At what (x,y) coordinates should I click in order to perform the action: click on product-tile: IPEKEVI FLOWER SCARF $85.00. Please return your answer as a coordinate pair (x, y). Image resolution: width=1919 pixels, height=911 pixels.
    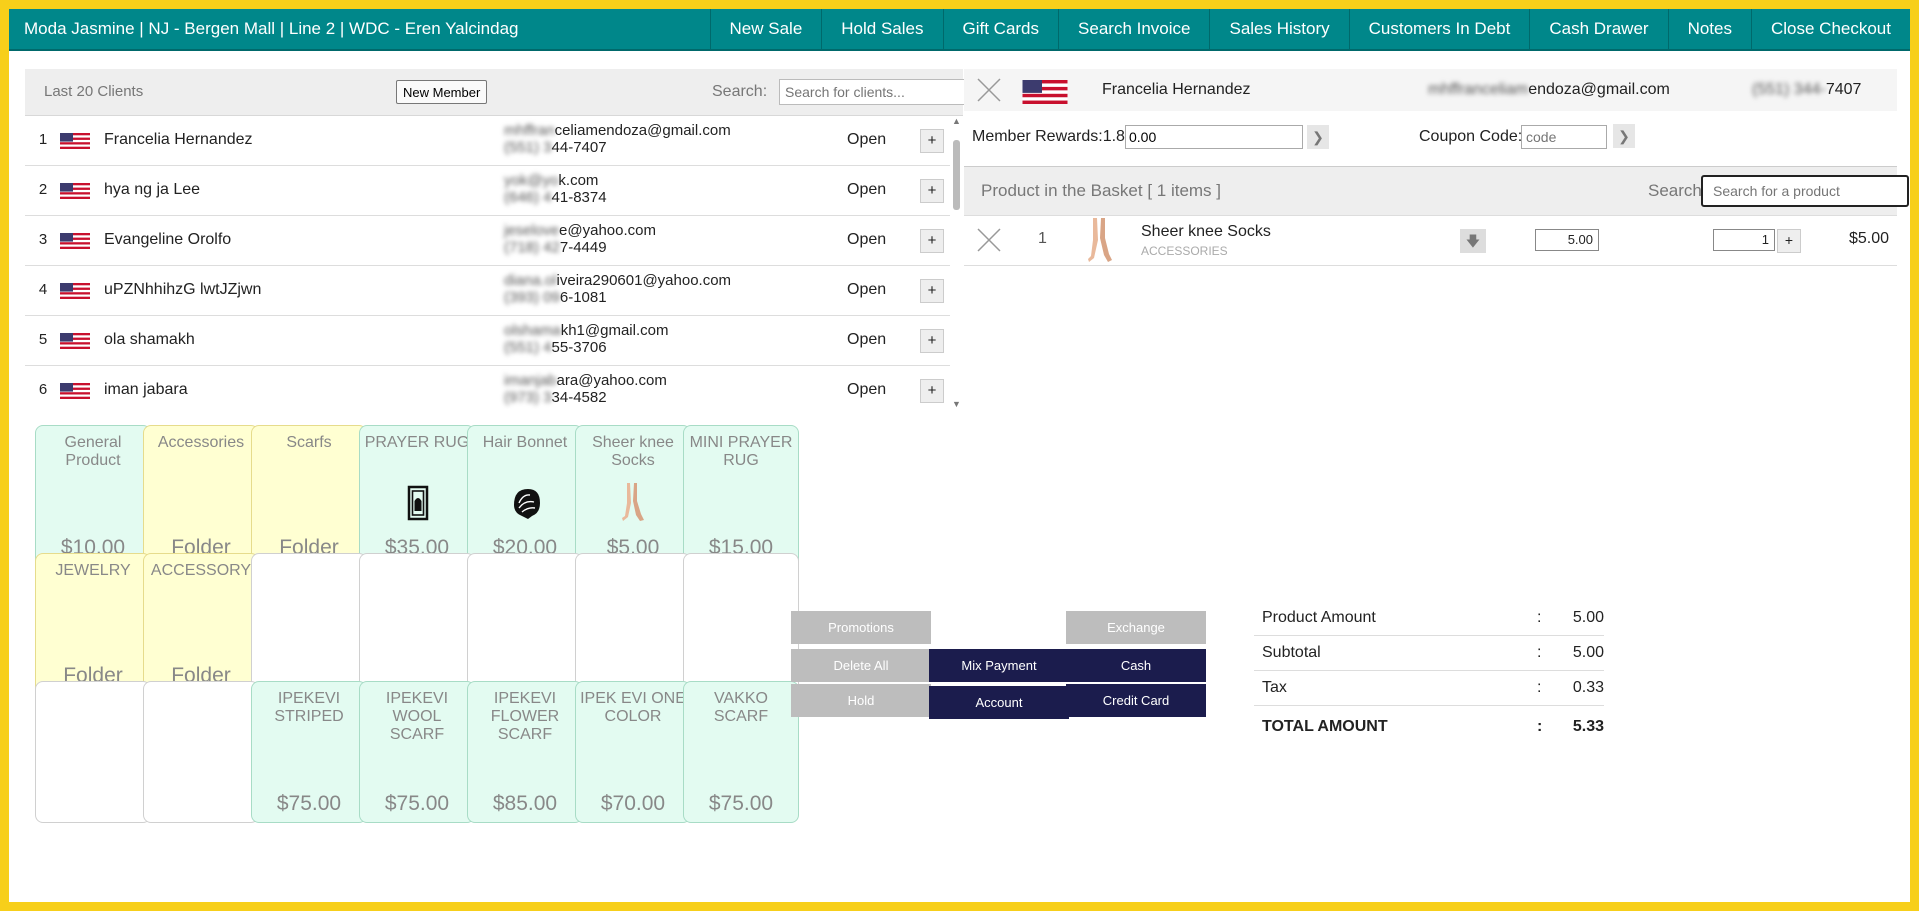
    Looking at the image, I should click on (525, 752).